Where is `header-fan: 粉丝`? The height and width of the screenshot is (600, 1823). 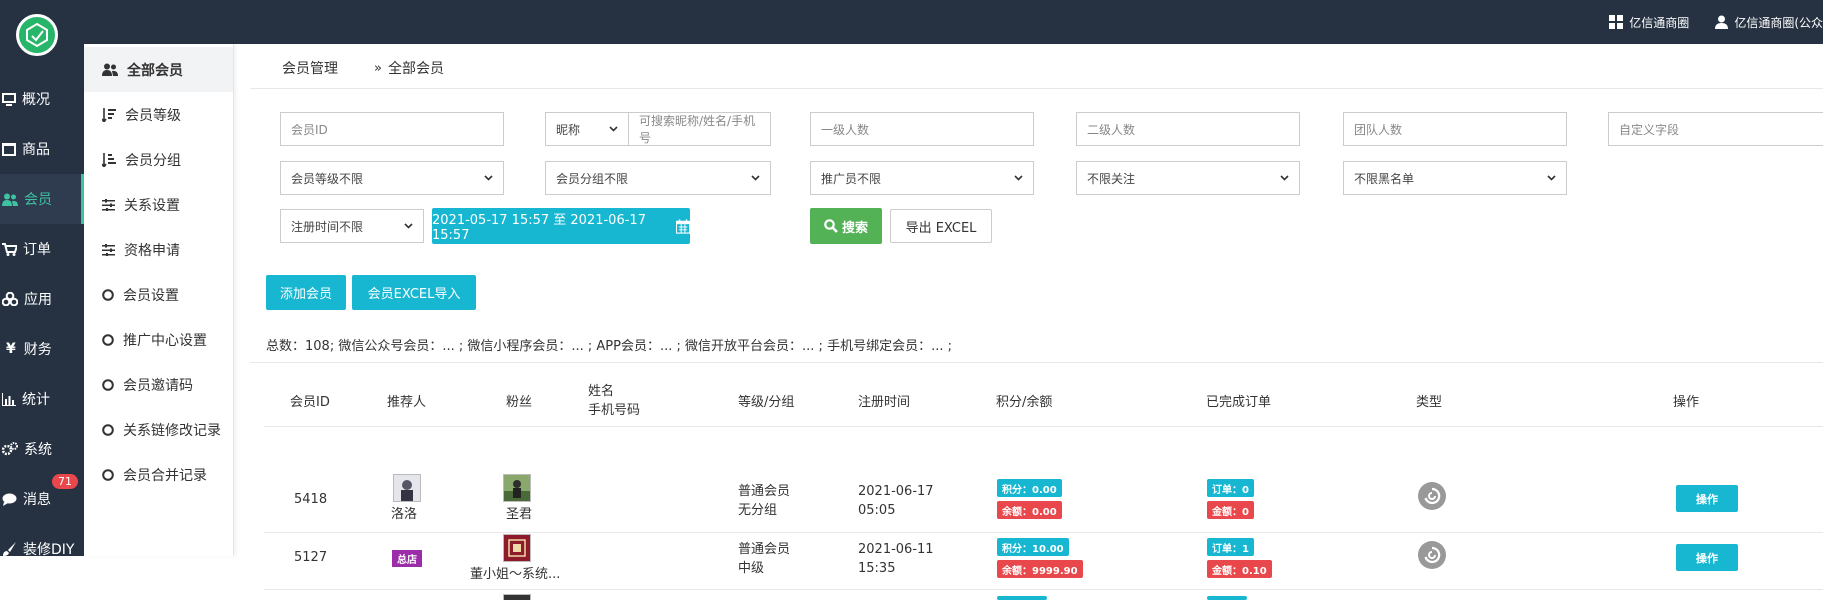 header-fan: 粉丝 is located at coordinates (519, 402).